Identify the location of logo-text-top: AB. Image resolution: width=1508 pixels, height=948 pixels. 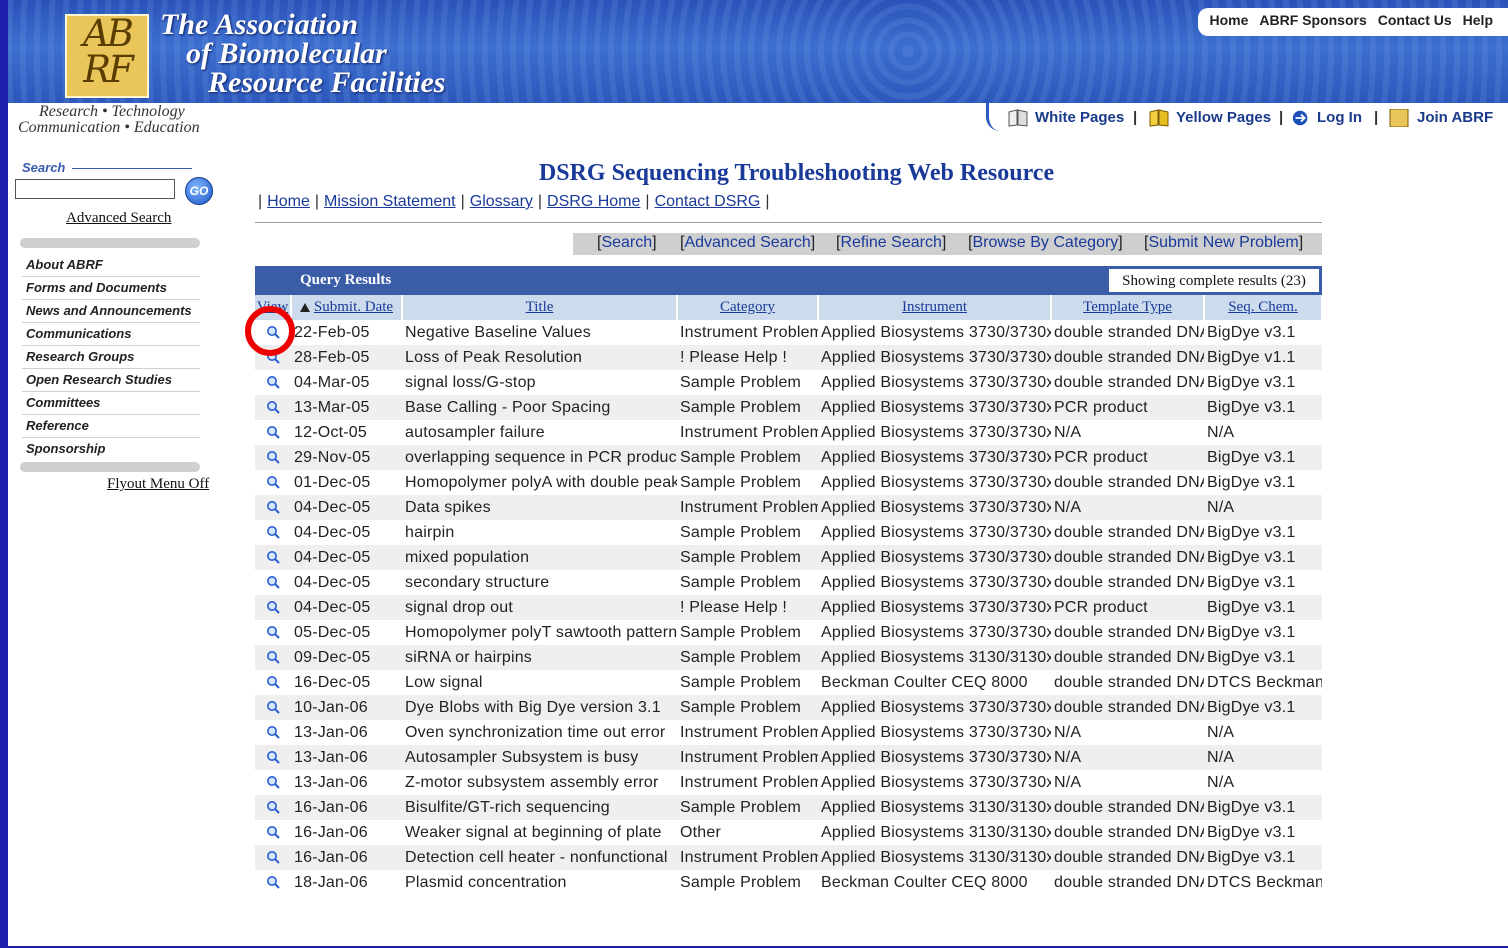
(108, 33).